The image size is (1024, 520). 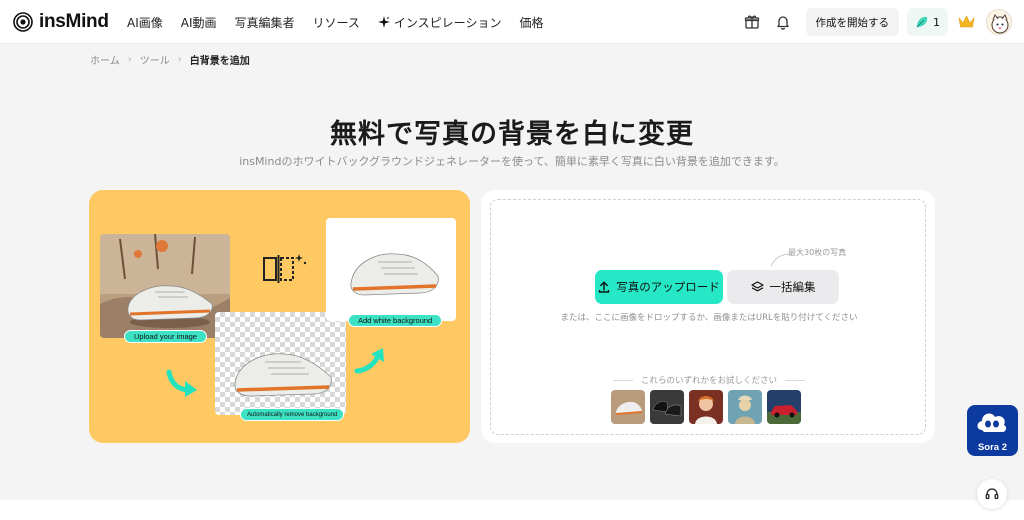 I want to click on arrow-up-right-icon, so click(x=369, y=361).